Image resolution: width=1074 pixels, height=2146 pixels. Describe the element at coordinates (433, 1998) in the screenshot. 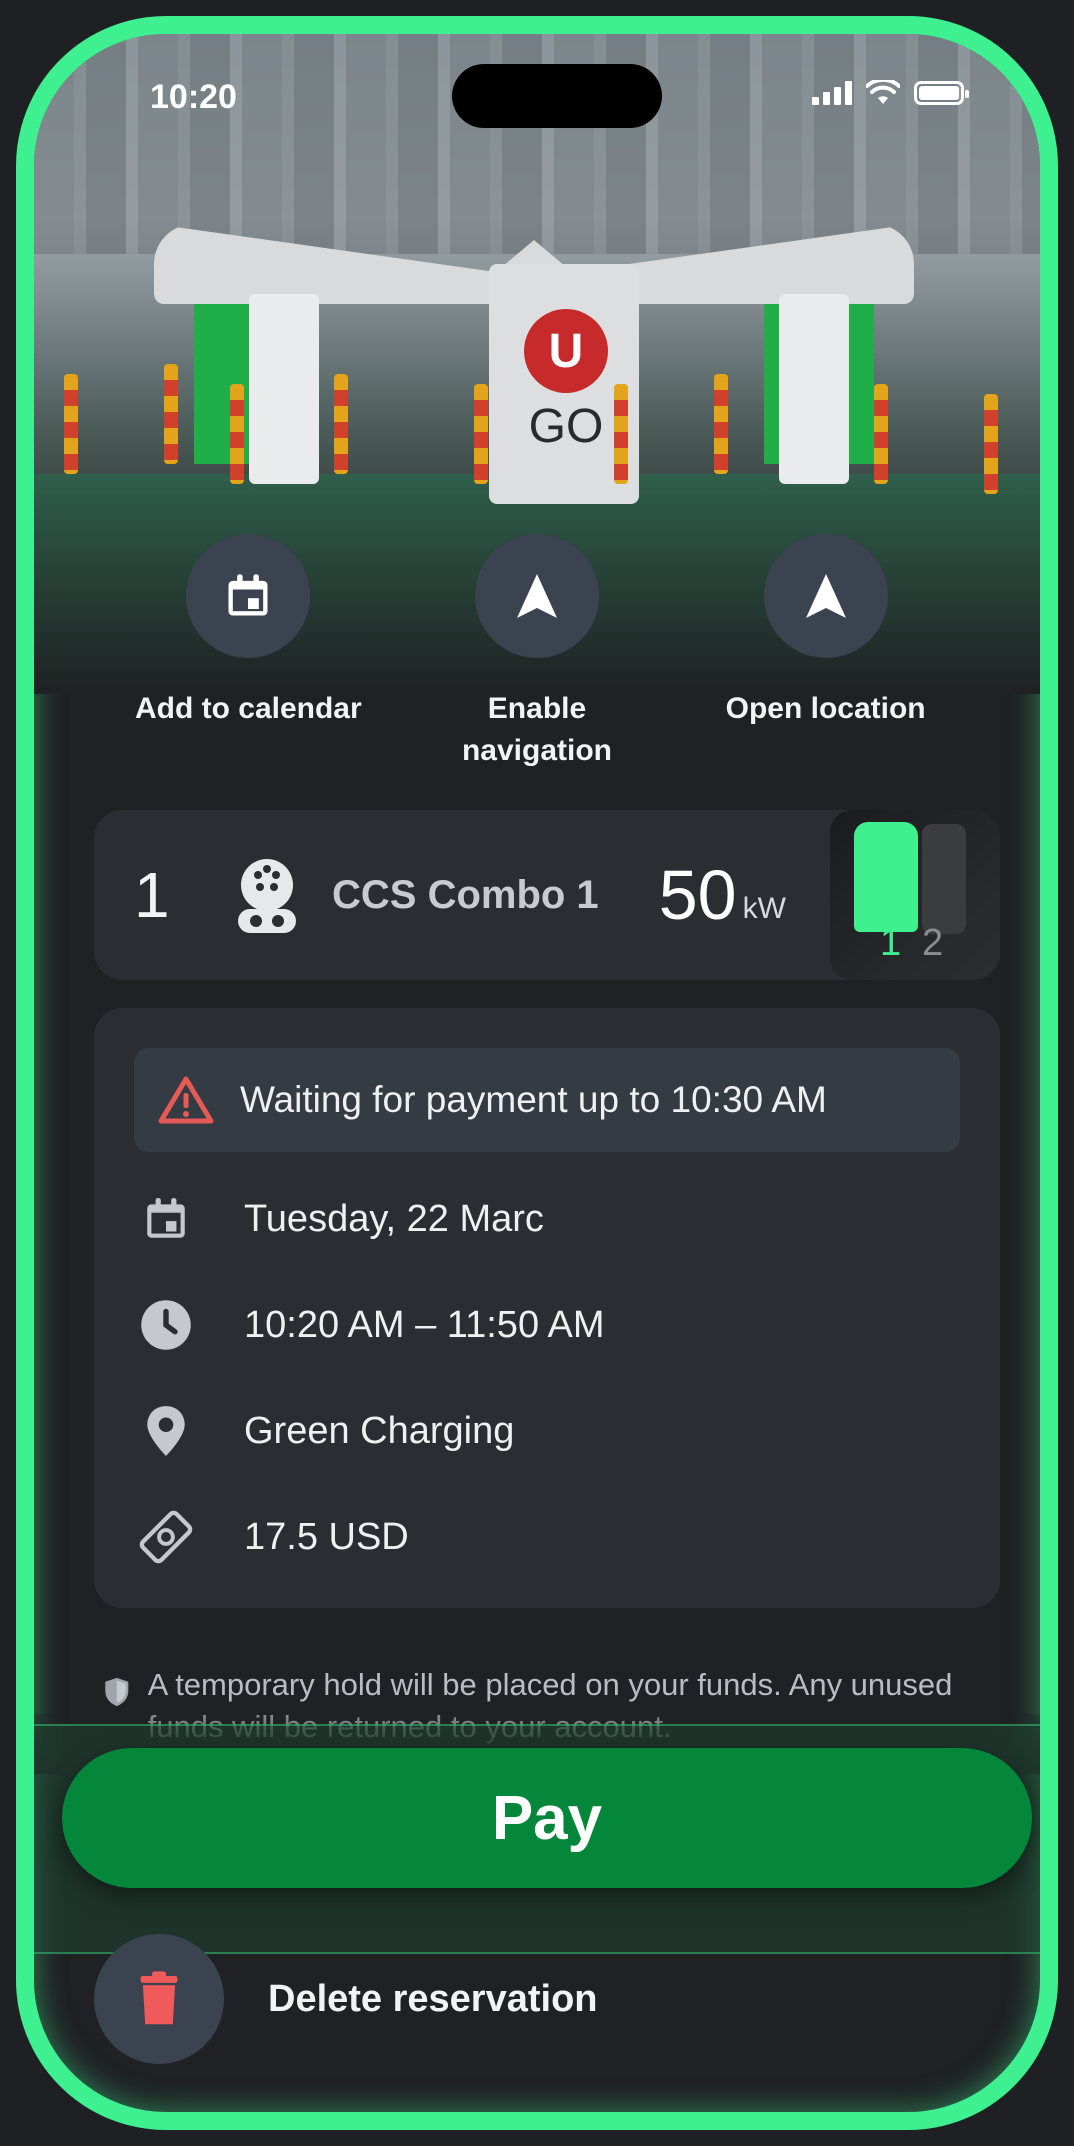

I see `delete-reservation-label: Delete reservation` at that location.